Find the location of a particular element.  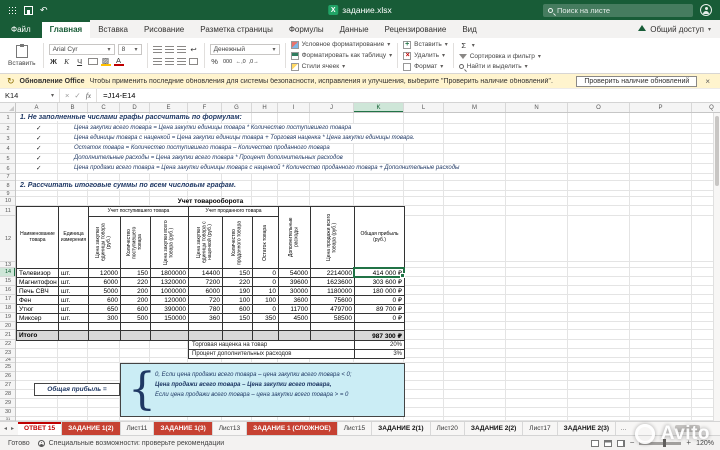

ribbon-tab-Формулы: Формулы is located at coordinates (306, 29).